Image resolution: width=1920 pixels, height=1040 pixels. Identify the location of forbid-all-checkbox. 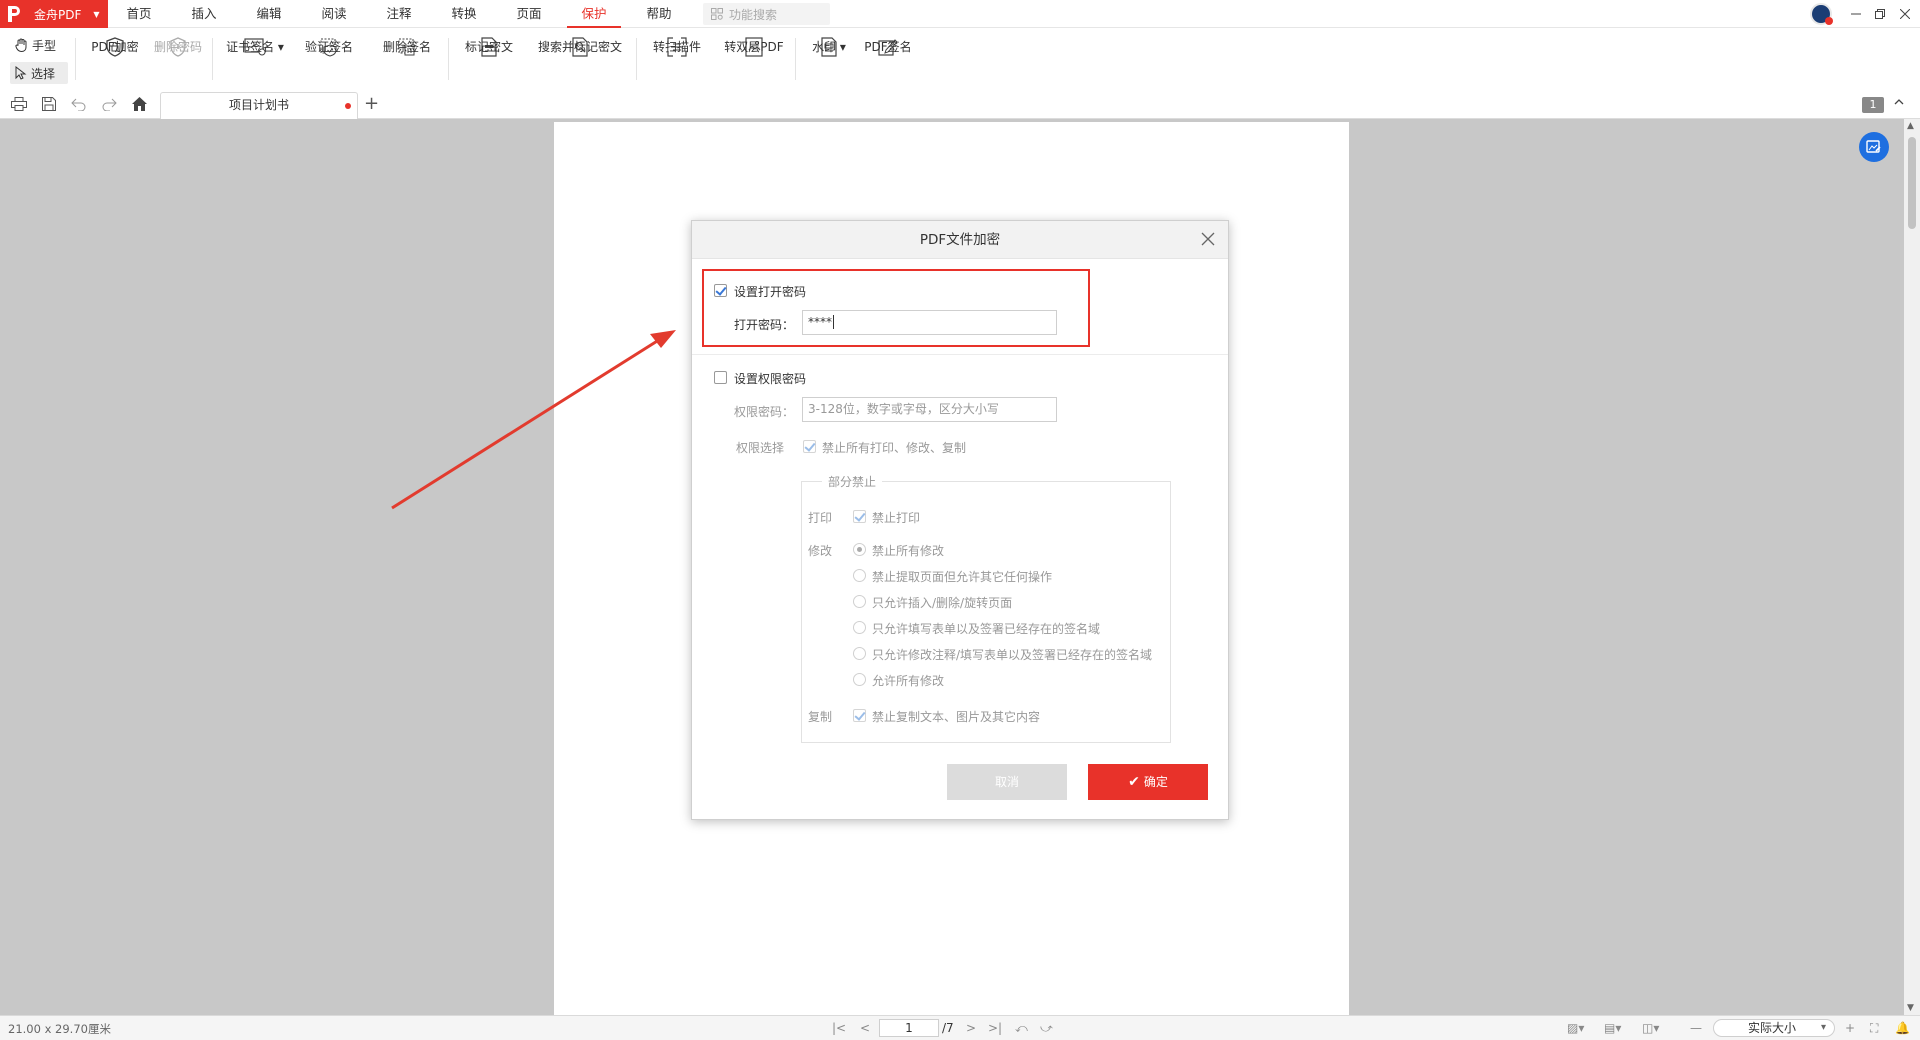
(809, 446).